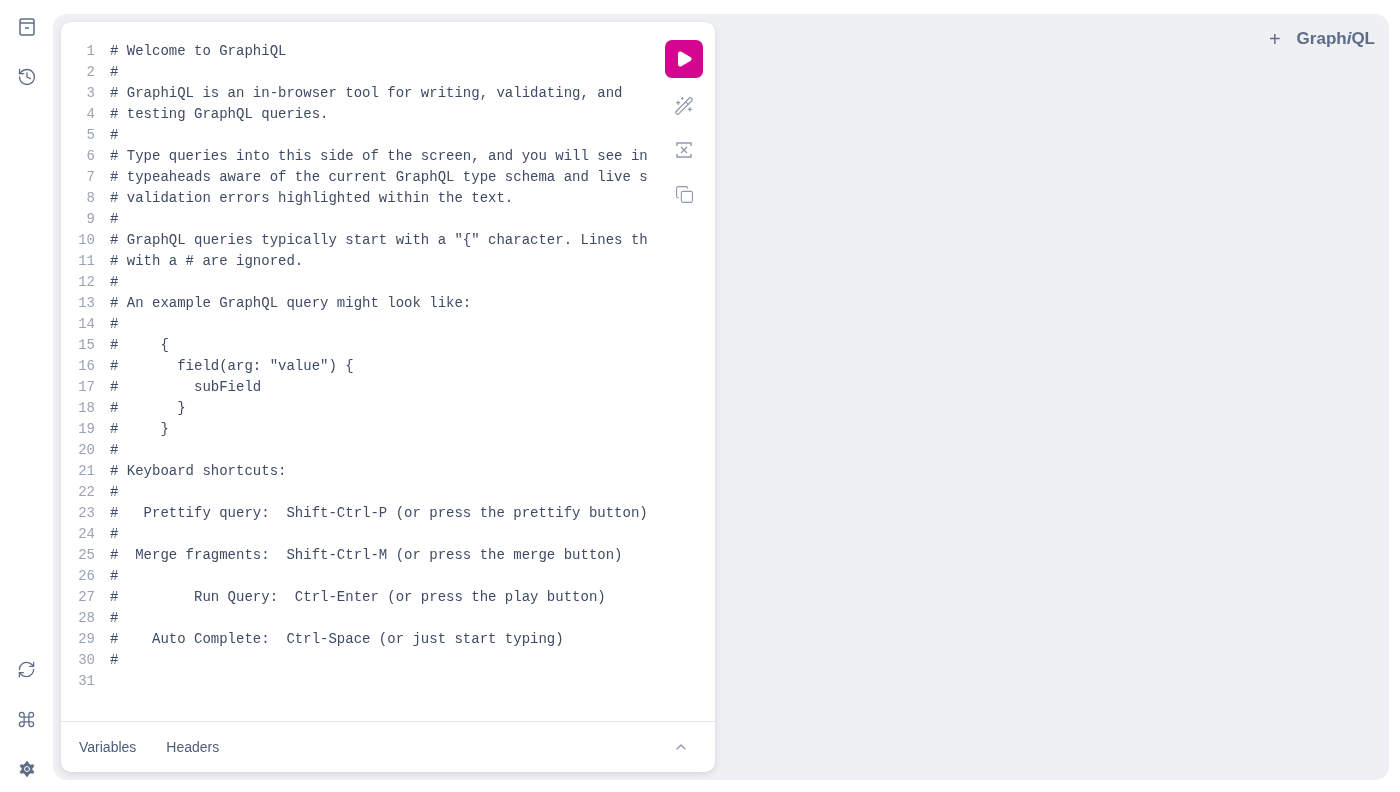 This screenshot has width=1400, height=792. Describe the element at coordinates (379, 512) in the screenshot. I see `code-line: # Prettify query: Shift-Ctrl-P (or press the prettify button)` at that location.